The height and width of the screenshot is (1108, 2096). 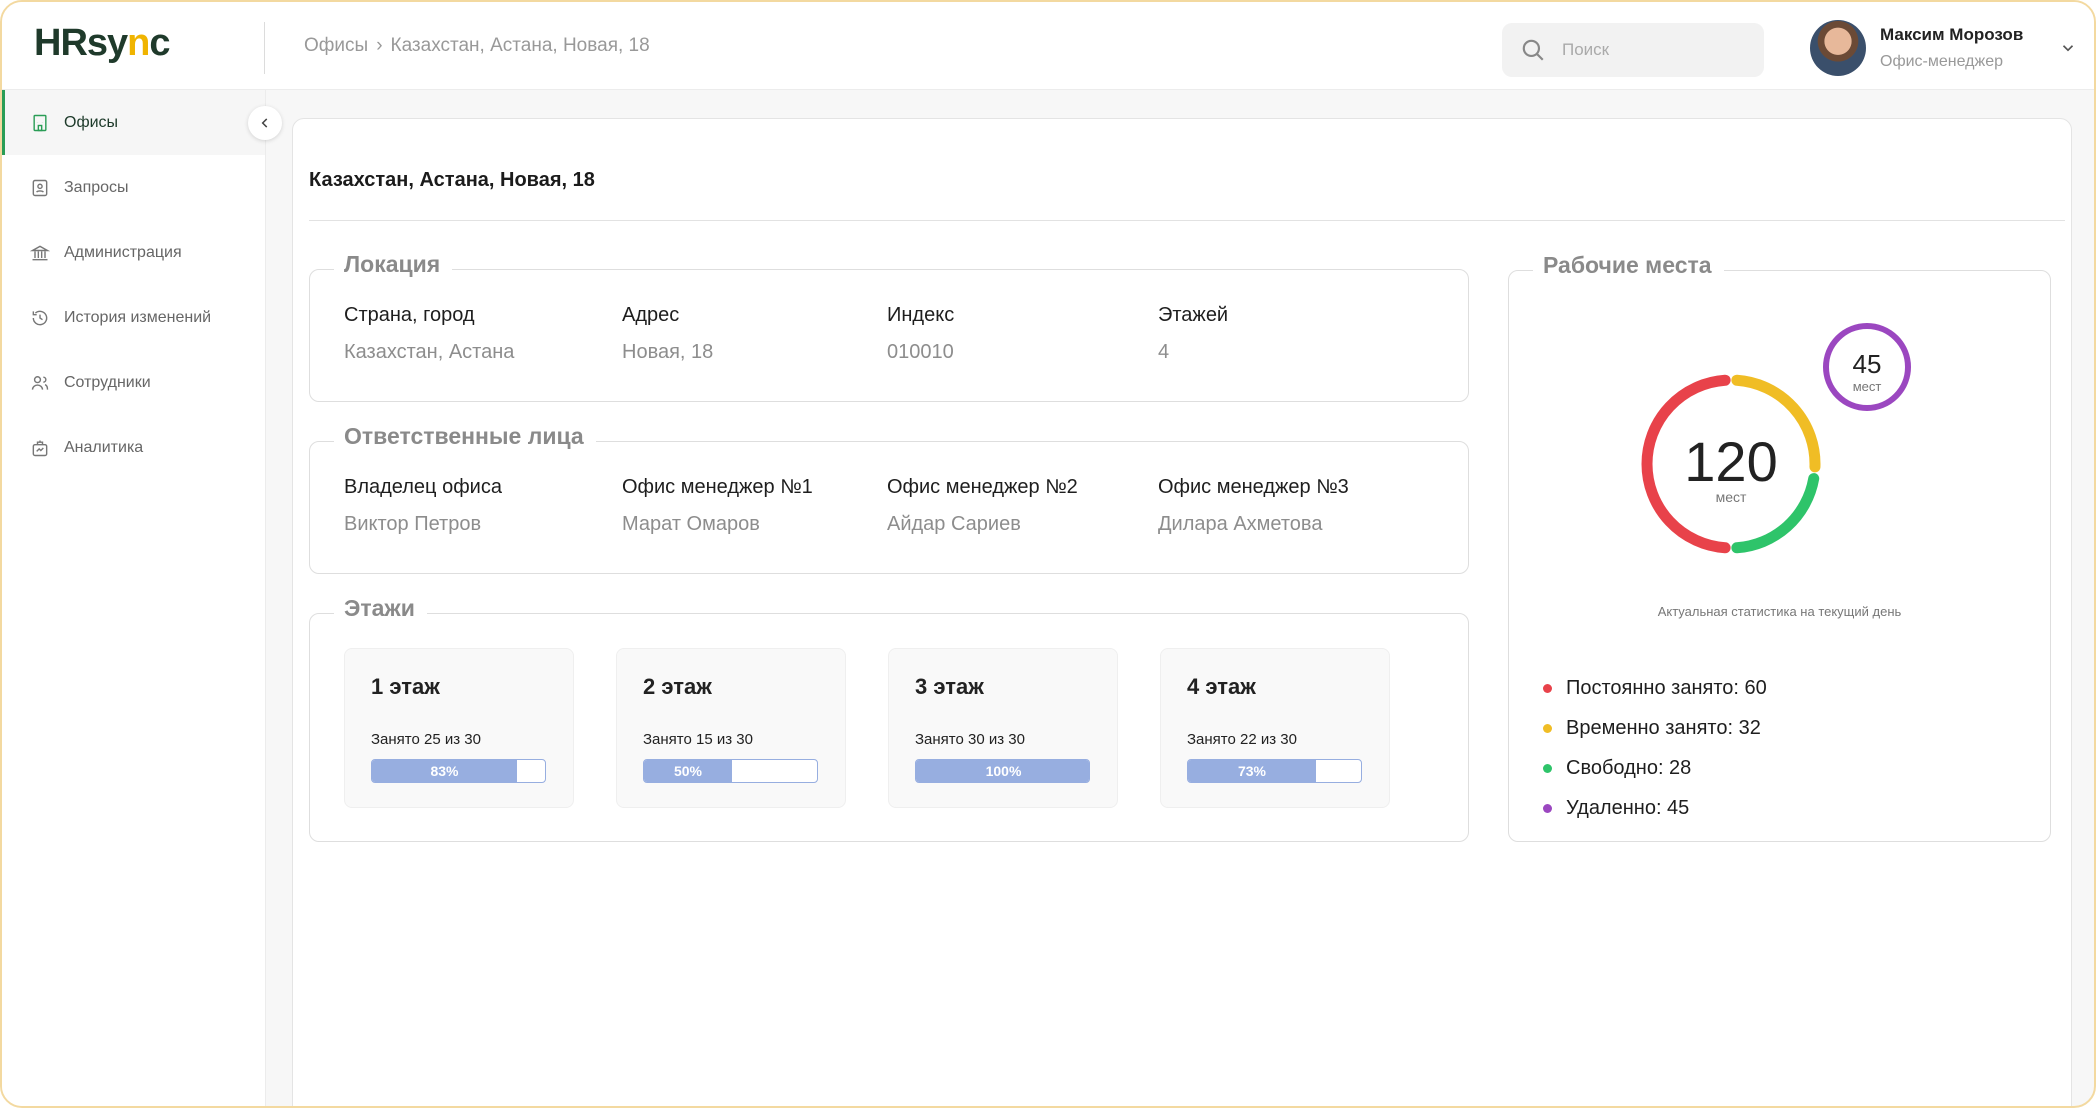 I want to click on field-label: Индекс, so click(x=921, y=315).